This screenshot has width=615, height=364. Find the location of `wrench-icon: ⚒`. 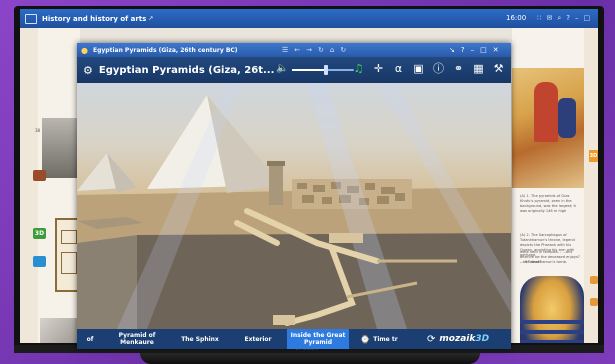

wrench-icon: ⚒ is located at coordinates (498, 69).